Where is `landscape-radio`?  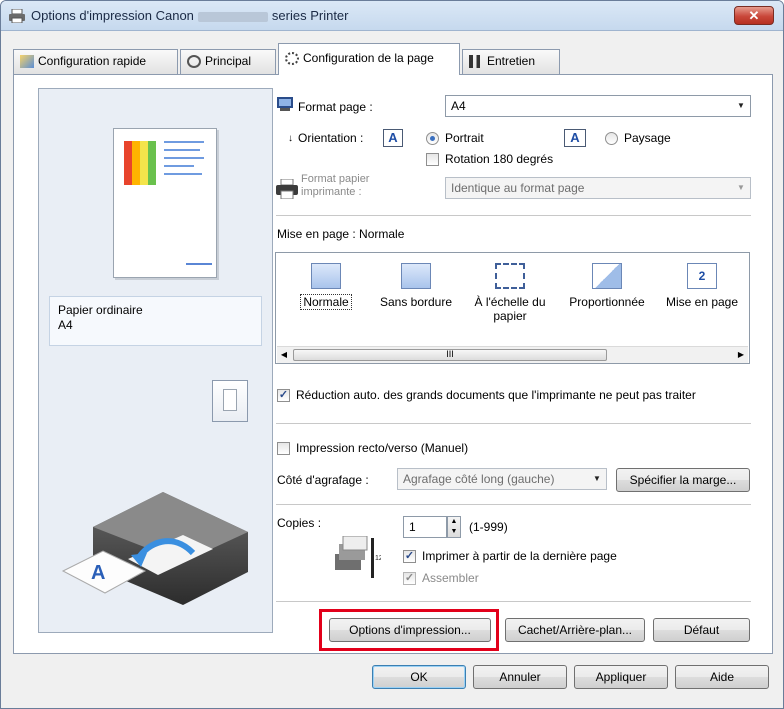 landscape-radio is located at coordinates (611, 138).